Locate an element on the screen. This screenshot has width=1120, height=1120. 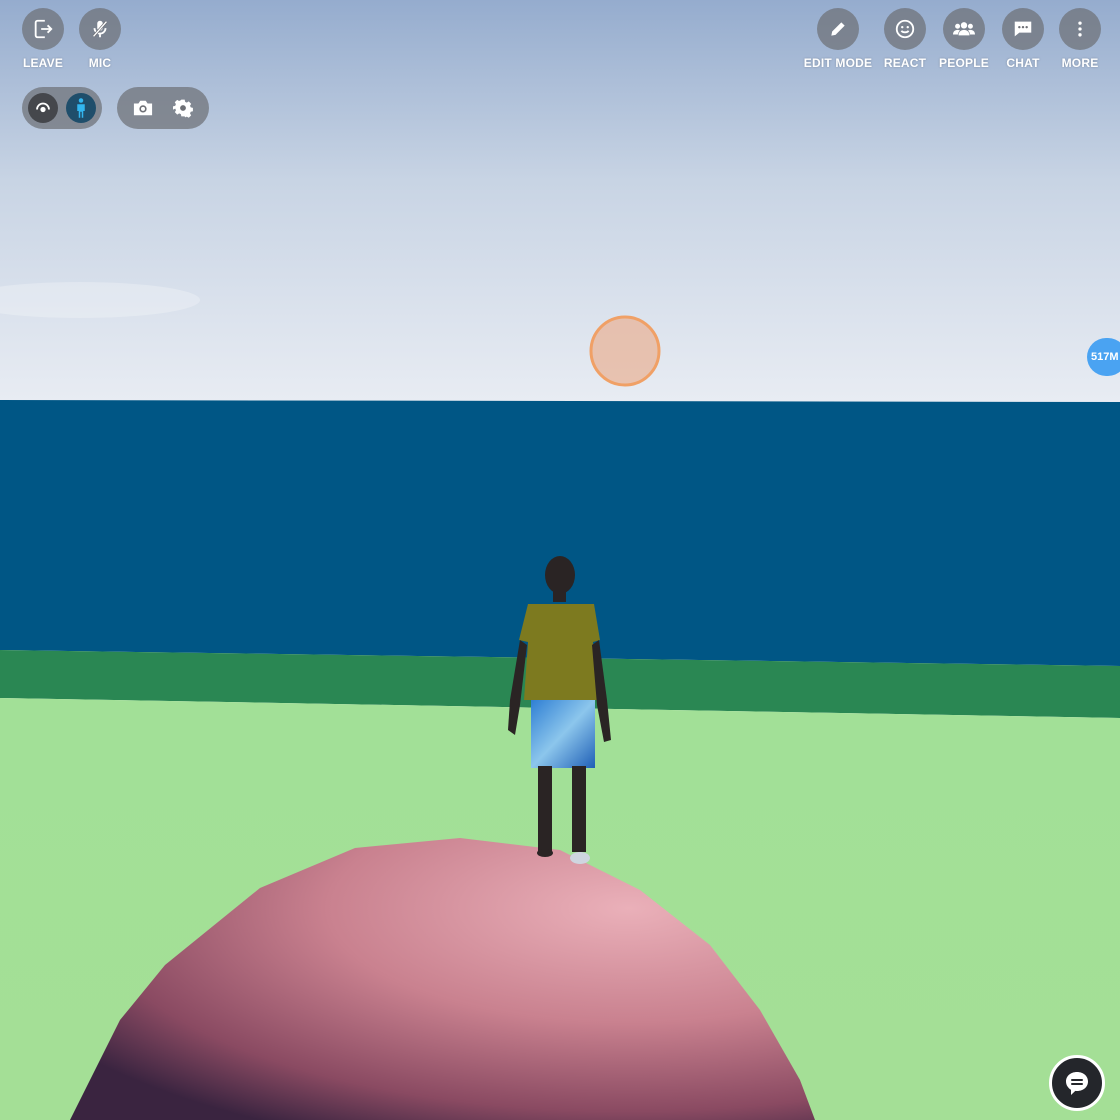
more-vertical-icon is located at coordinates (1080, 29).